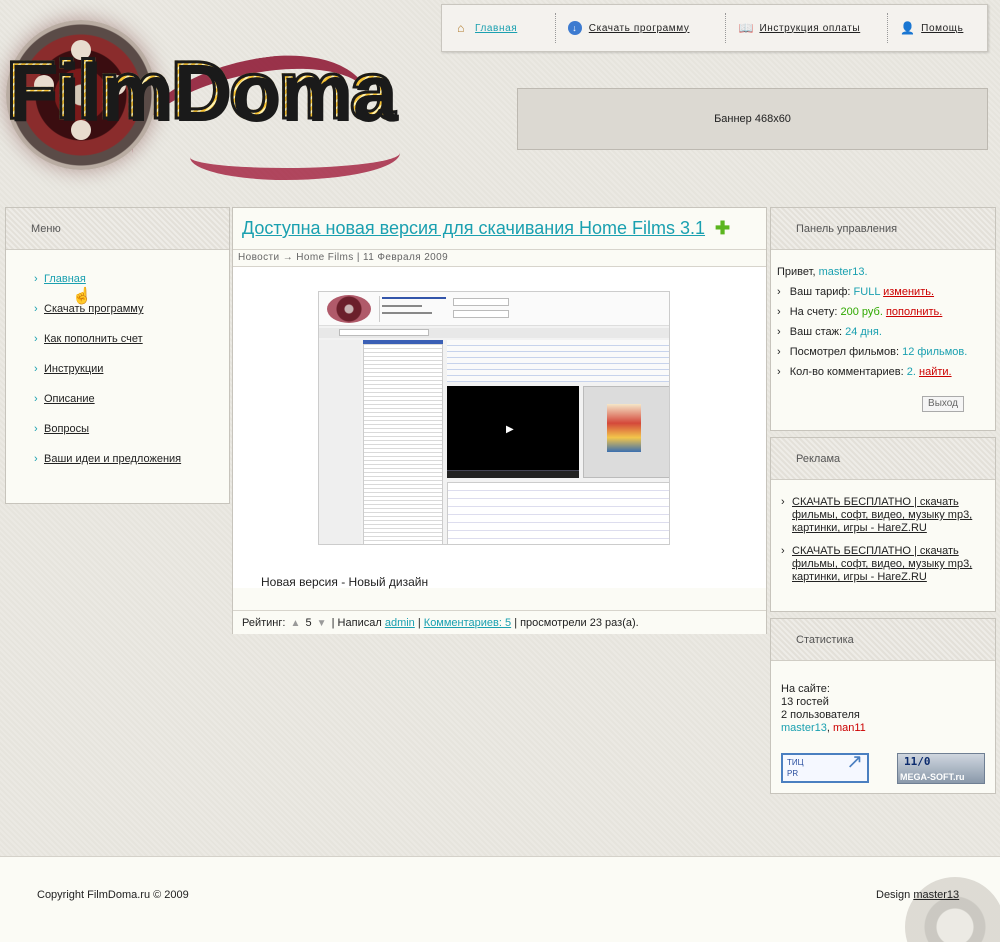  What do you see at coordinates (820, 715) in the screenshot?
I see `users-count: 2 пользователя` at bounding box center [820, 715].